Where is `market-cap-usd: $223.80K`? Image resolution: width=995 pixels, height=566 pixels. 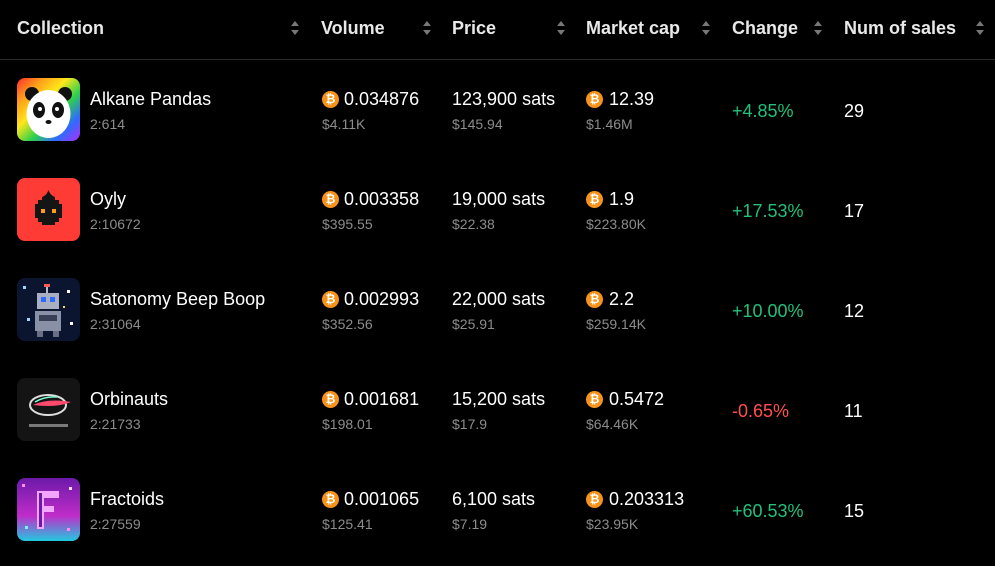 market-cap-usd: $223.80K is located at coordinates (616, 224).